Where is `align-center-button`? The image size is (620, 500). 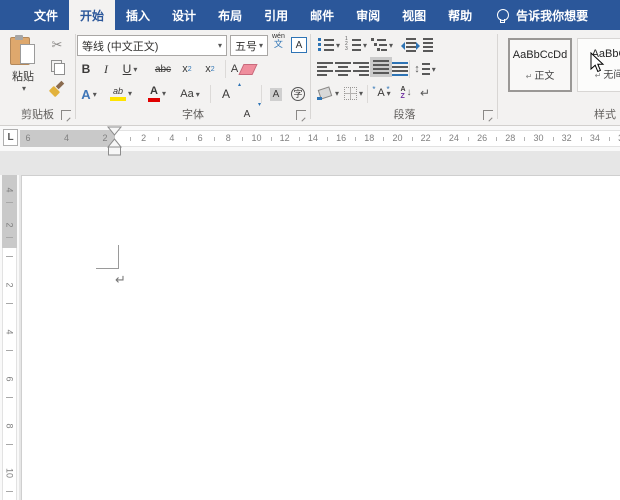 align-center-button is located at coordinates (343, 69).